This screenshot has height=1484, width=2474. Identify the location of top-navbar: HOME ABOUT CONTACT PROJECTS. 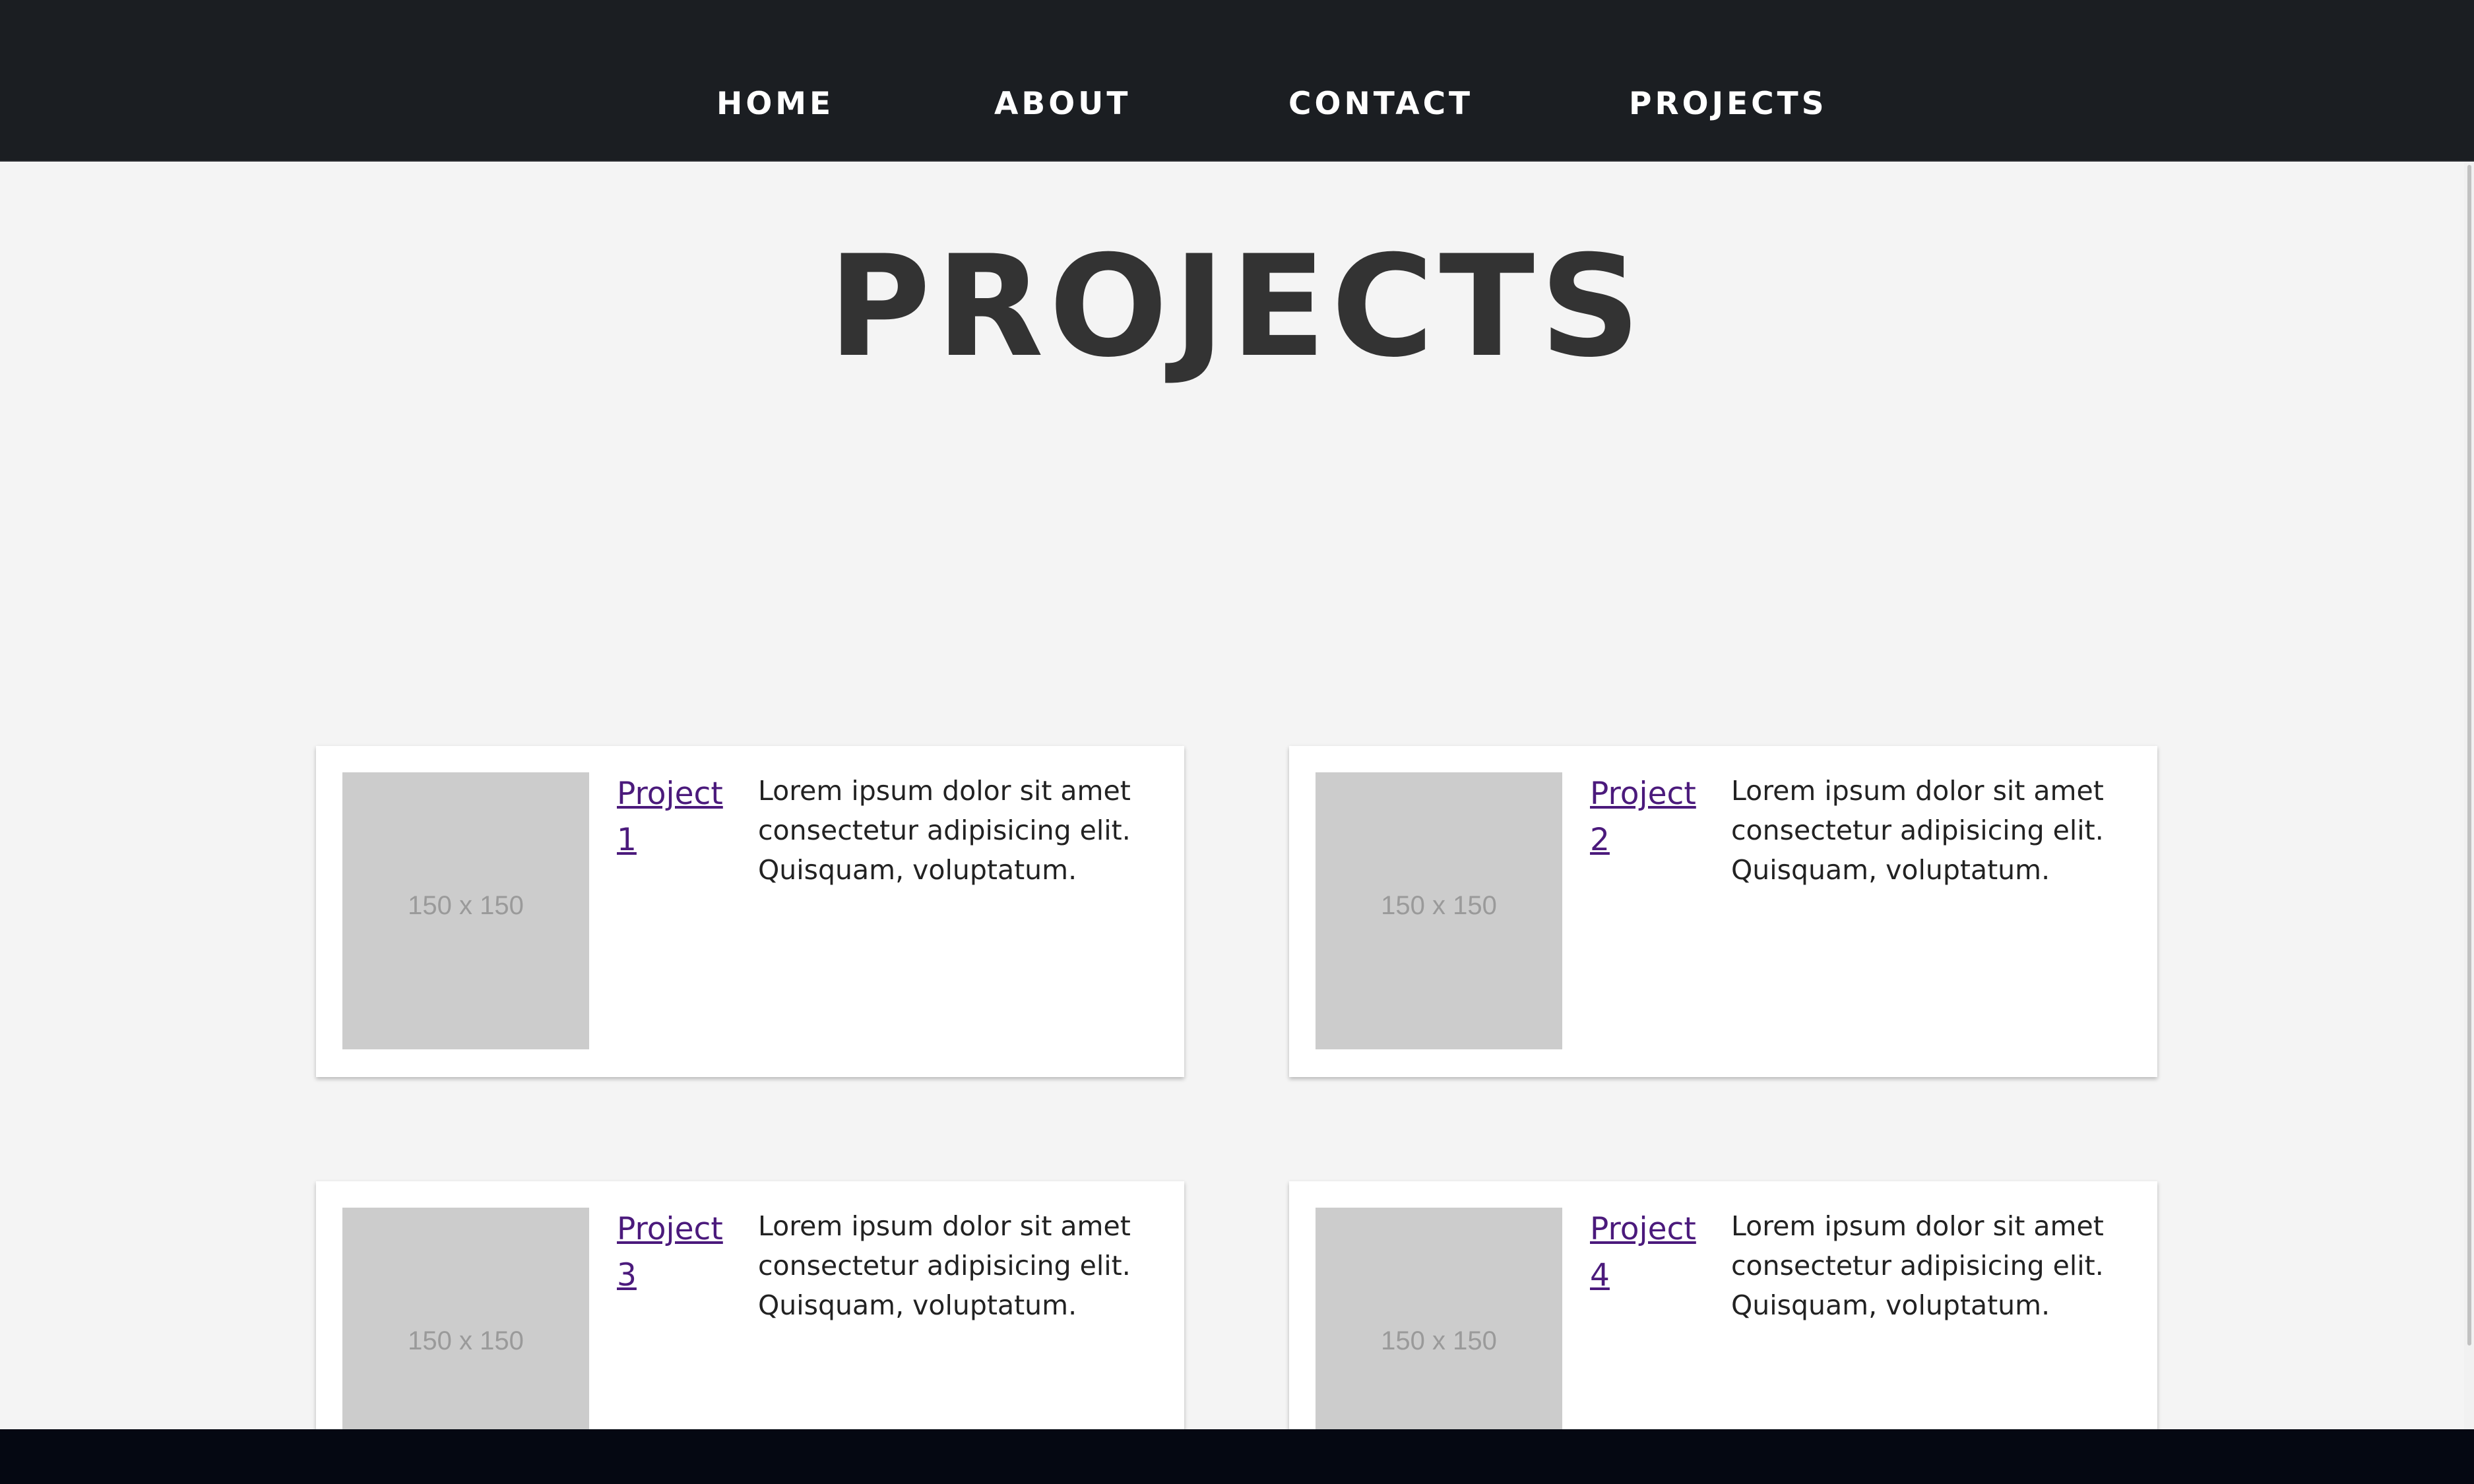
(1237, 81).